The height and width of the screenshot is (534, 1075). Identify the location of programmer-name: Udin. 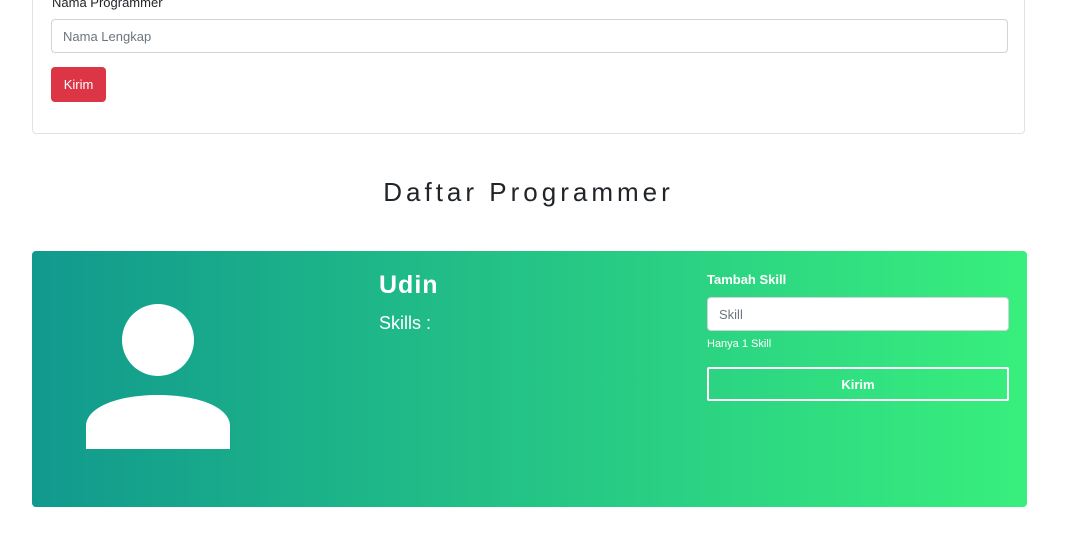
(409, 285).